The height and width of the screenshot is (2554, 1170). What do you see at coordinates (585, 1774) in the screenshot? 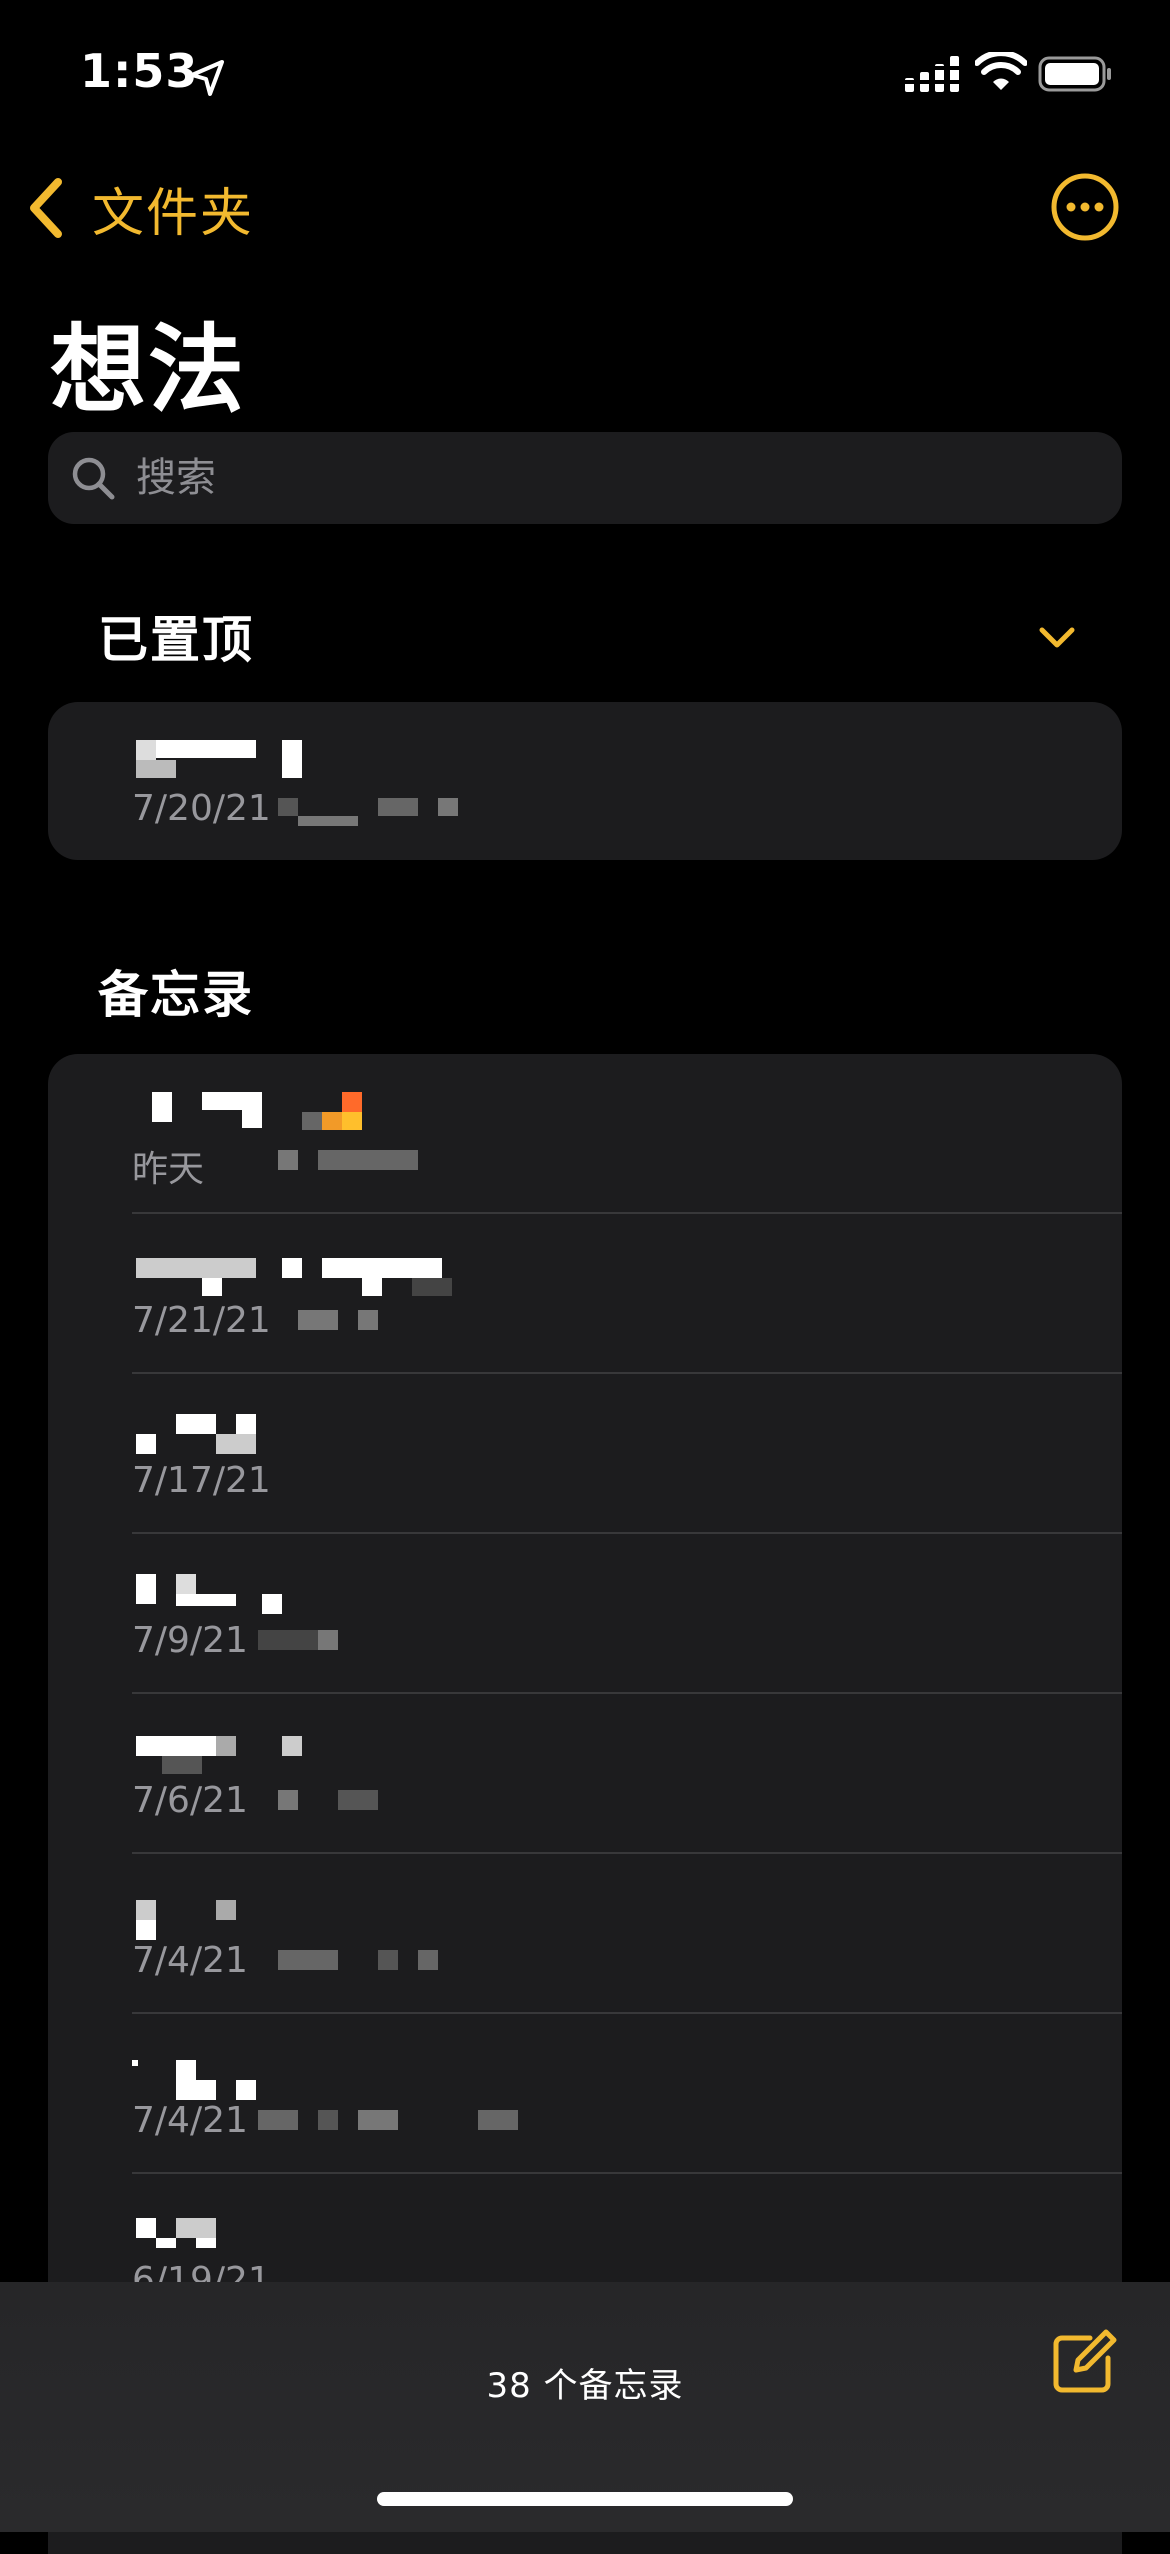
I see `note-row: 7/6/21` at bounding box center [585, 1774].